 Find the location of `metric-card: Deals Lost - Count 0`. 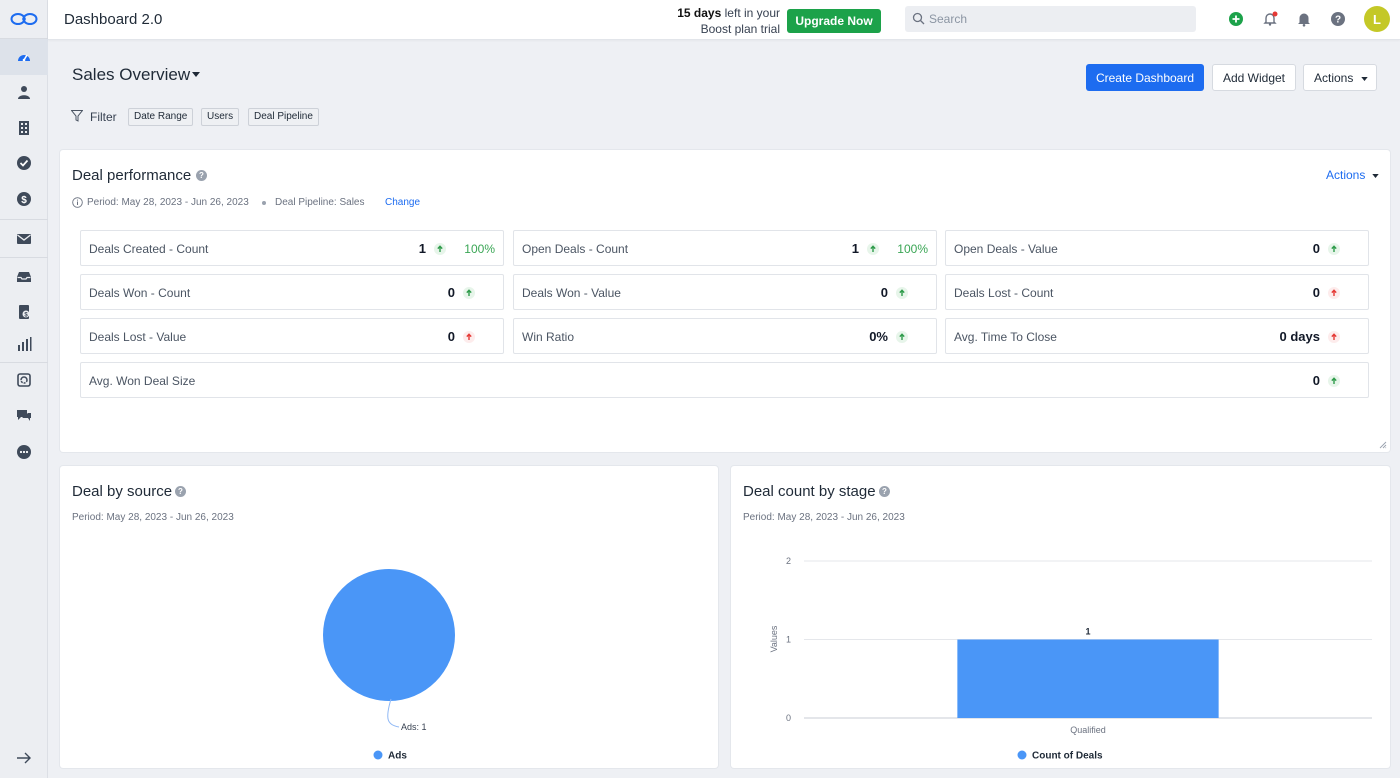

metric-card: Deals Lost - Count 0 is located at coordinates (1157, 292).